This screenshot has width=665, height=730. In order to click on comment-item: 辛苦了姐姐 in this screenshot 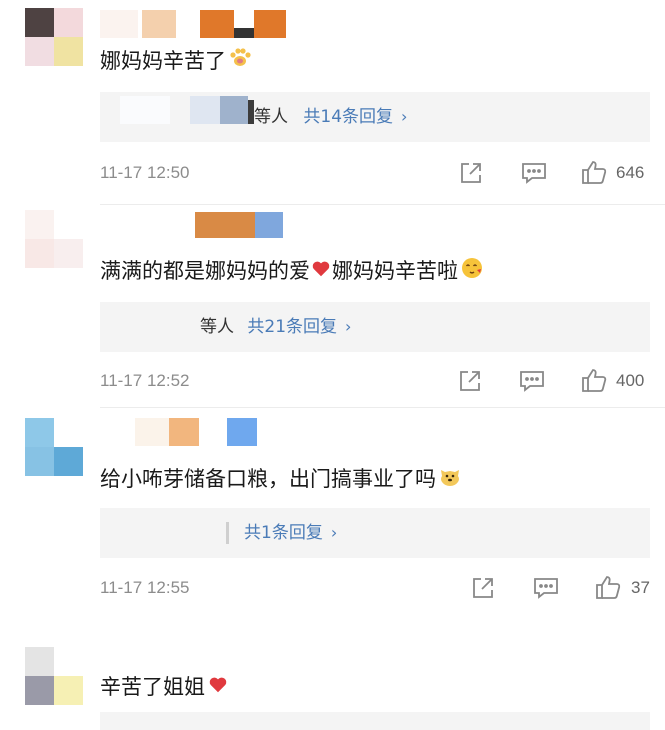, I will do `click(332, 685)`.